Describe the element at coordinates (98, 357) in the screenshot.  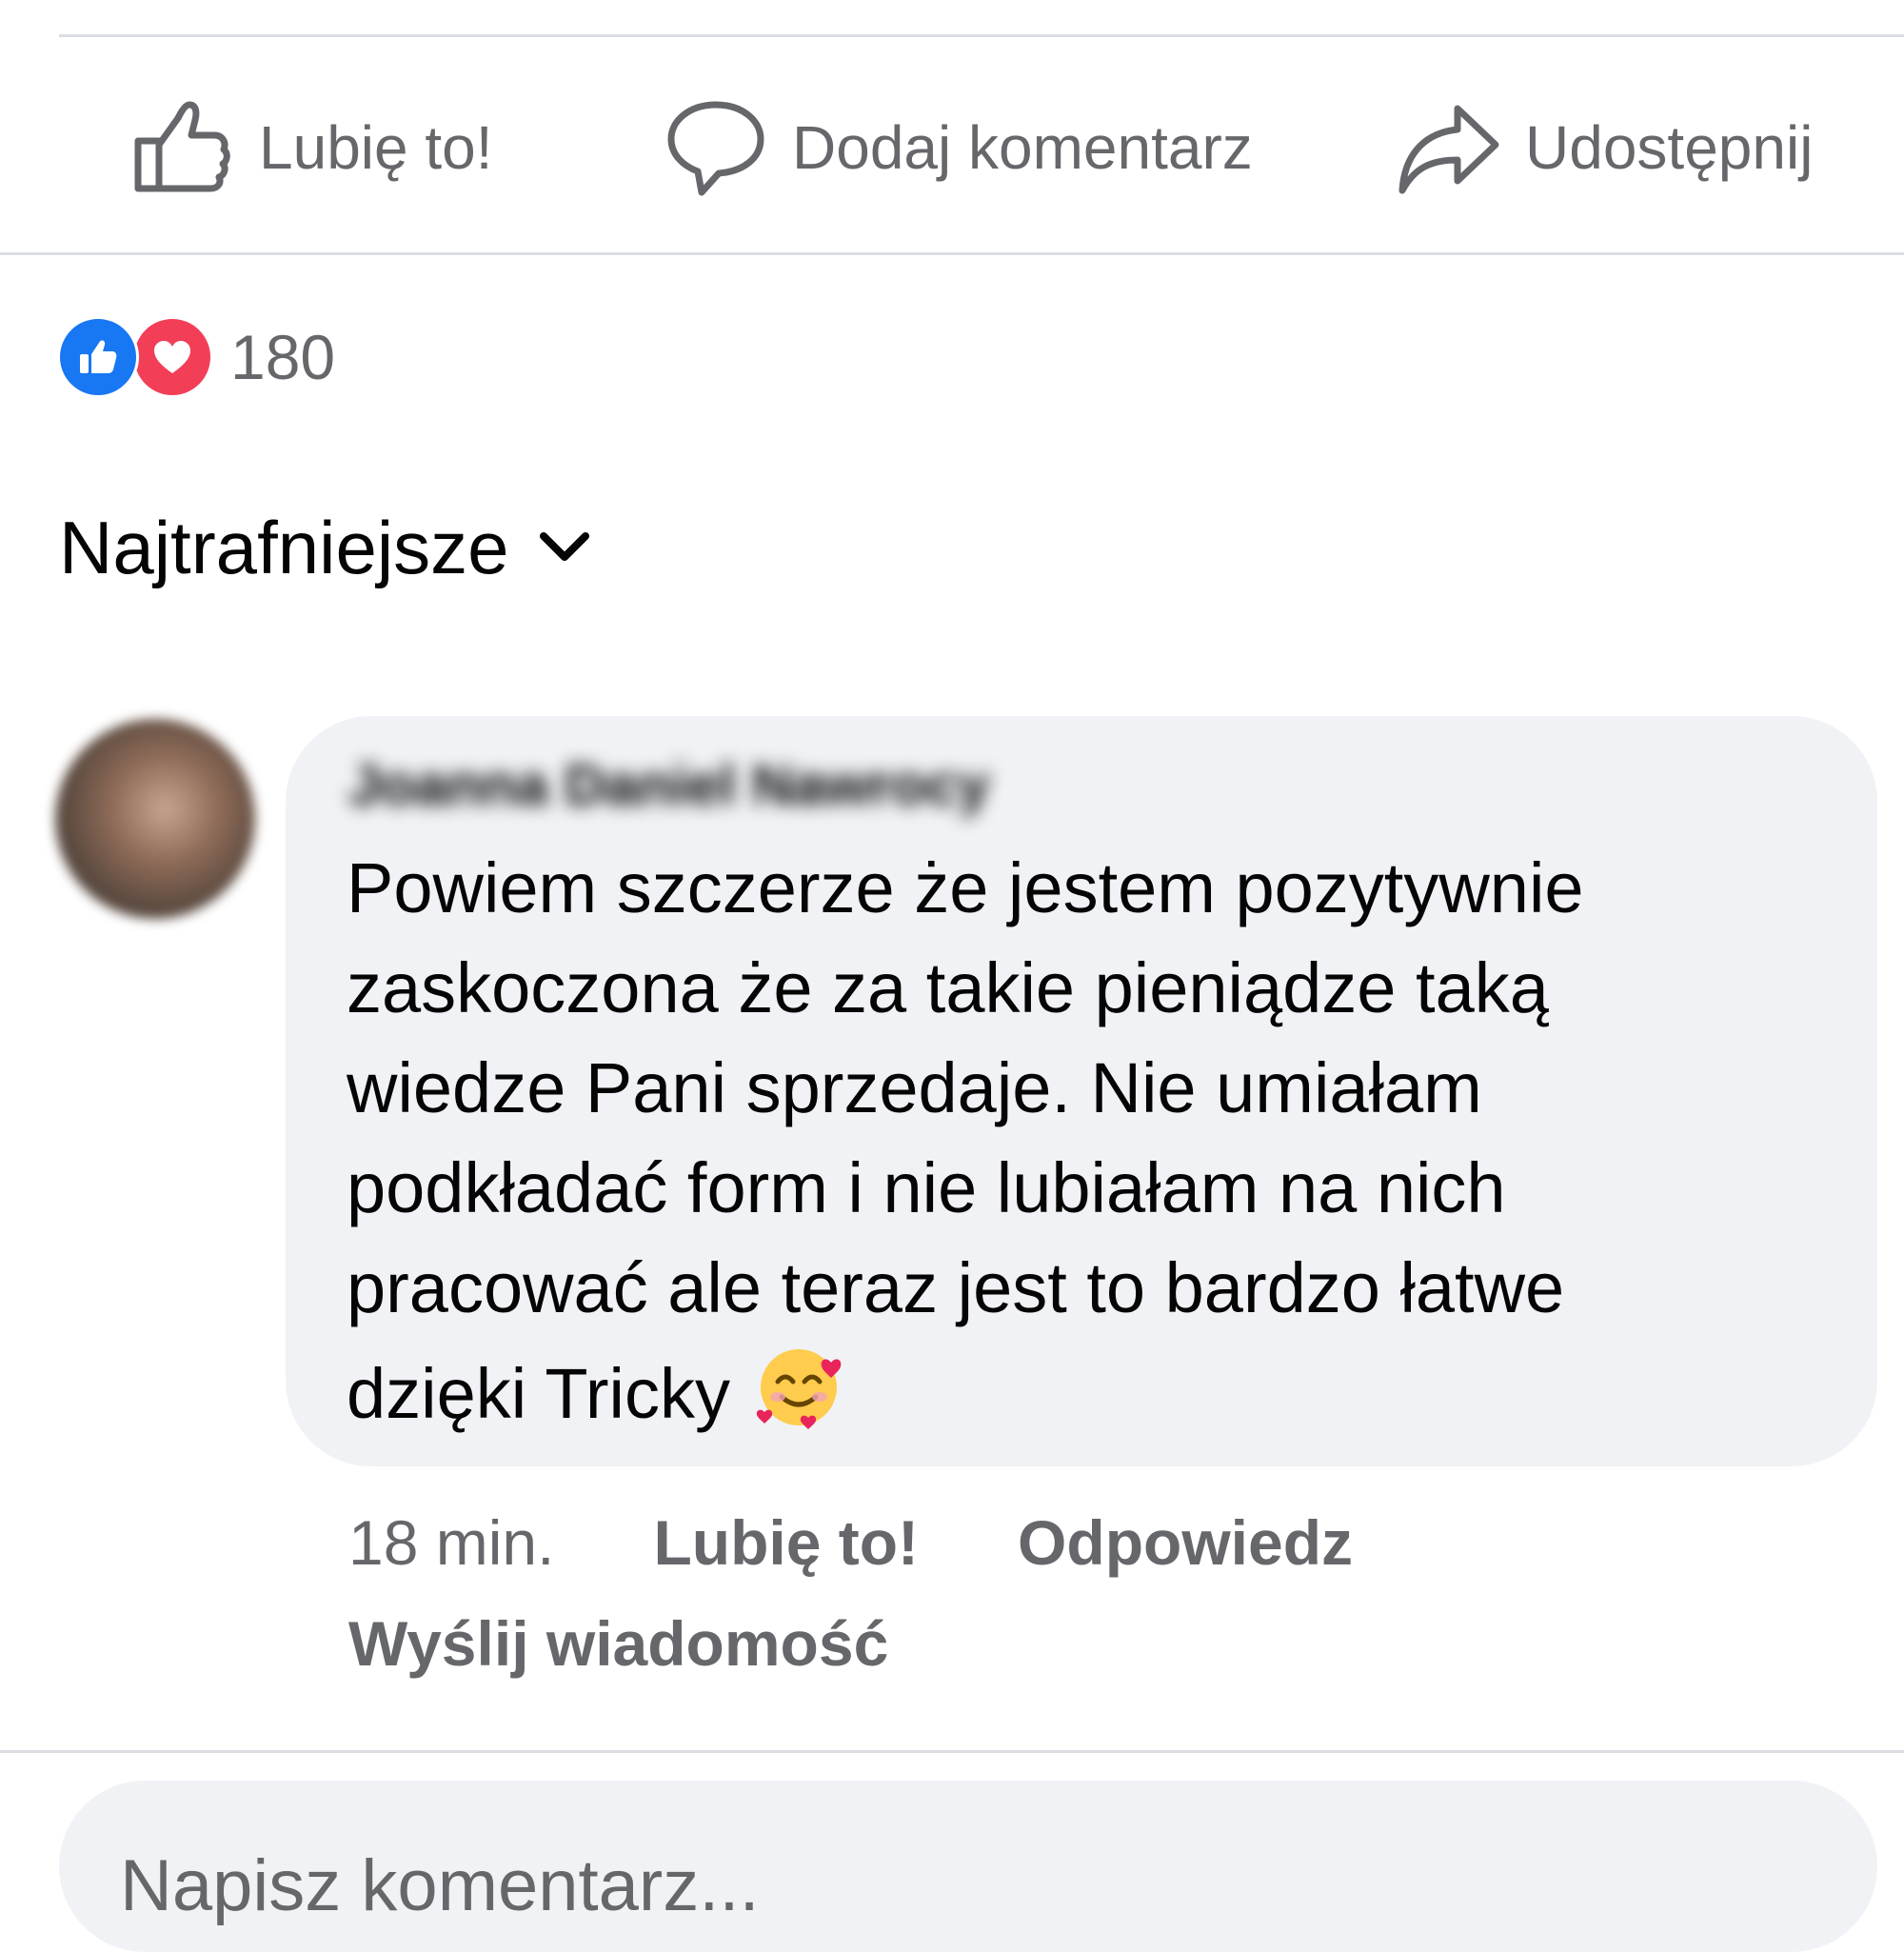
I see `like-reaction-icon` at that location.